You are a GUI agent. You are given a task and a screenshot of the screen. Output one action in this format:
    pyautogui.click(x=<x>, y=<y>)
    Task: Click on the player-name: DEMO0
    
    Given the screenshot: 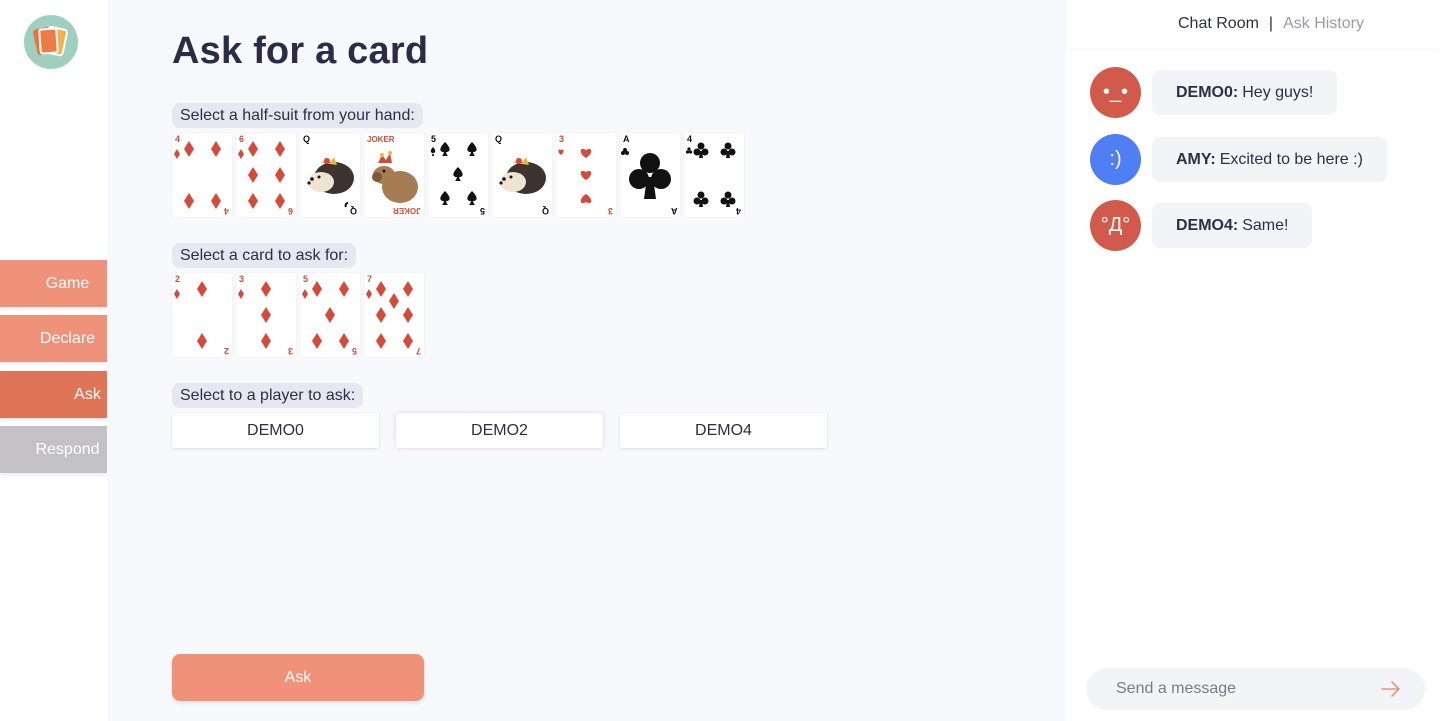 What is the action you would take?
    pyautogui.click(x=275, y=430)
    